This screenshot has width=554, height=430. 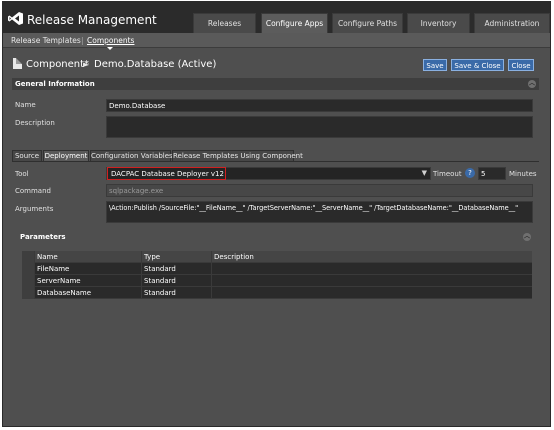 I want to click on minutes-label: Minutes, so click(x=523, y=174).